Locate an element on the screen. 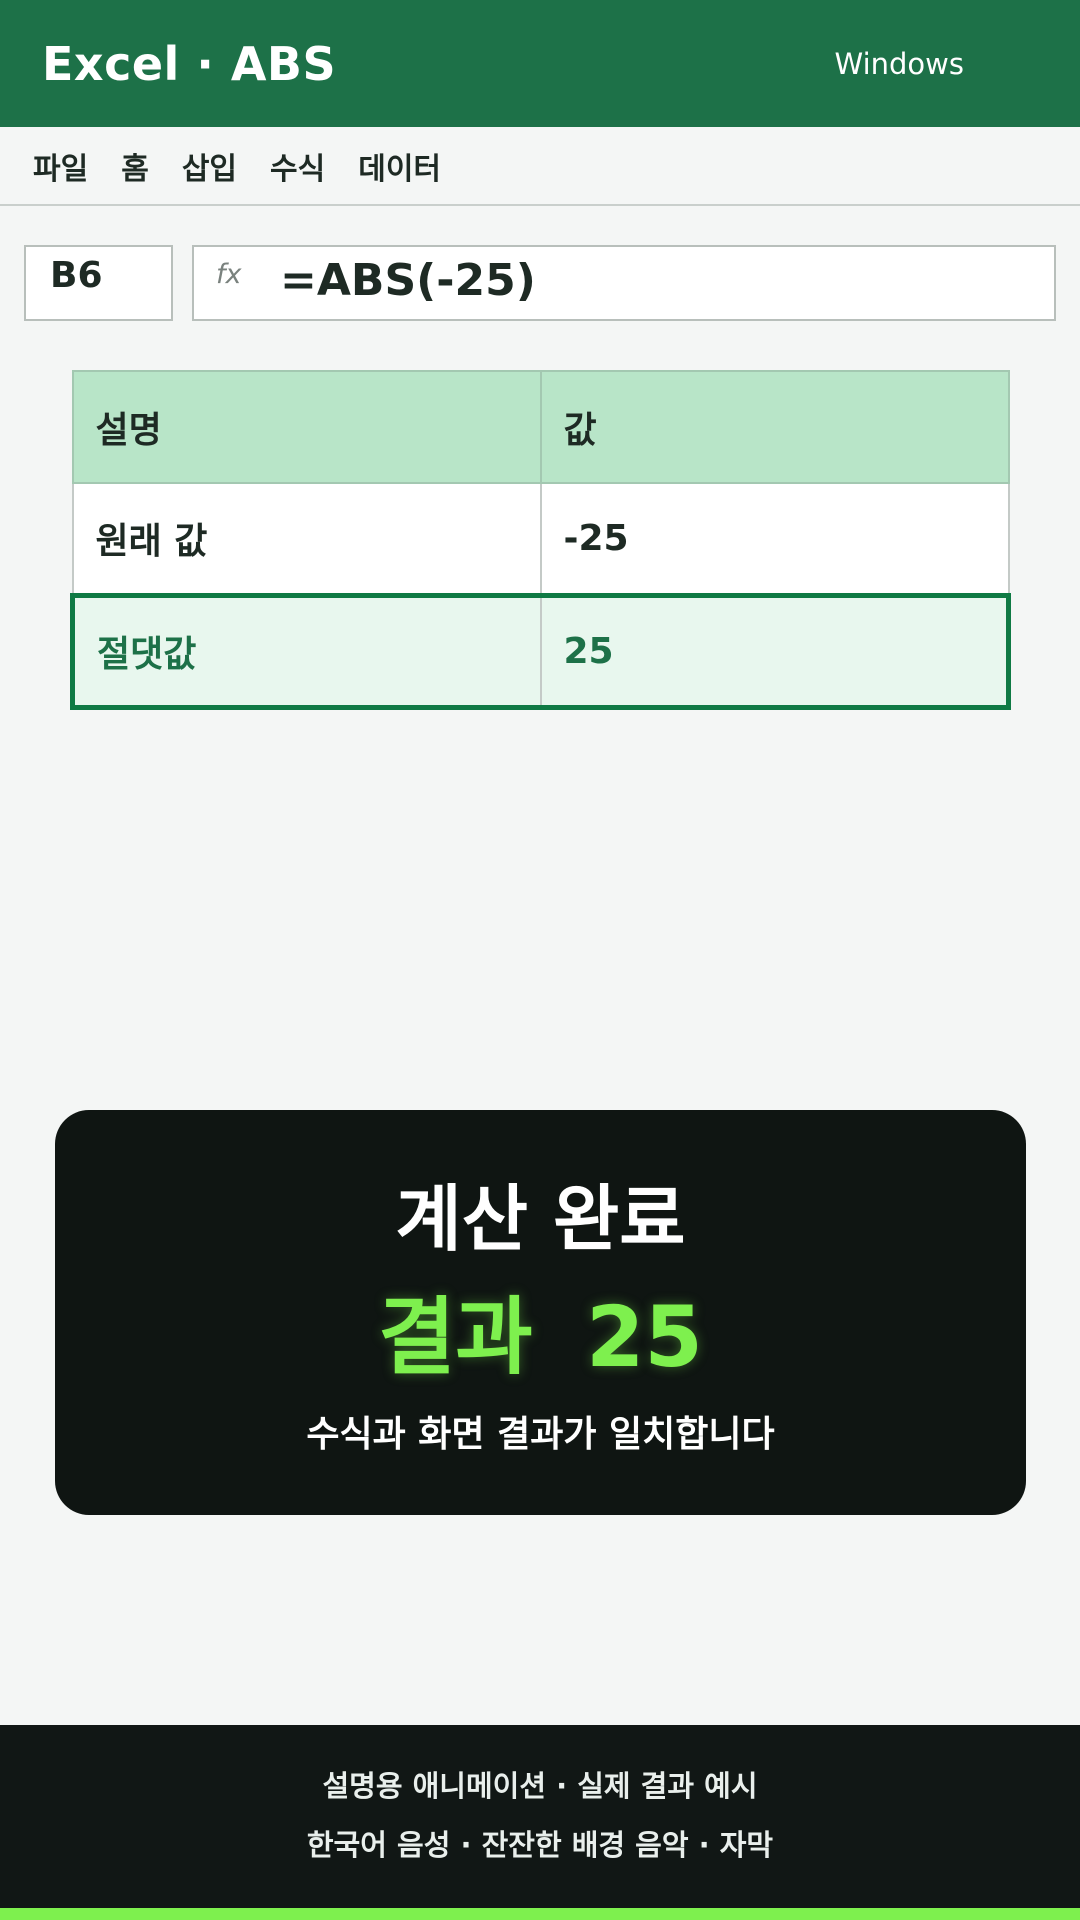 Image resolution: width=1080 pixels, height=1920 pixels. table-row-selected: 절댓값 25 is located at coordinates (540, 651).